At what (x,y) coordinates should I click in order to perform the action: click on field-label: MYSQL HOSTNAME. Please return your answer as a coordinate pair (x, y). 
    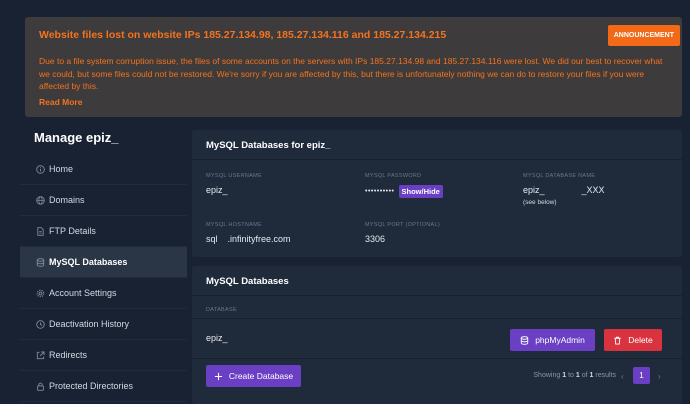
    Looking at the image, I should click on (234, 225).